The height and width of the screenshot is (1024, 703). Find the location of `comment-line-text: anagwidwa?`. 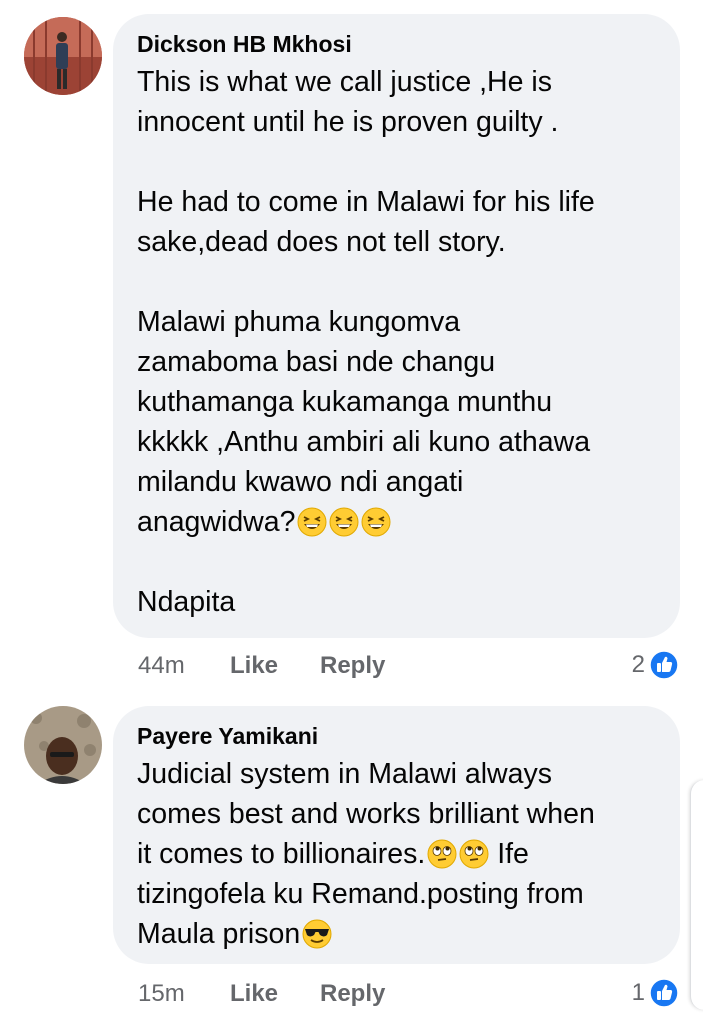

comment-line-text: anagwidwa? is located at coordinates (216, 522).